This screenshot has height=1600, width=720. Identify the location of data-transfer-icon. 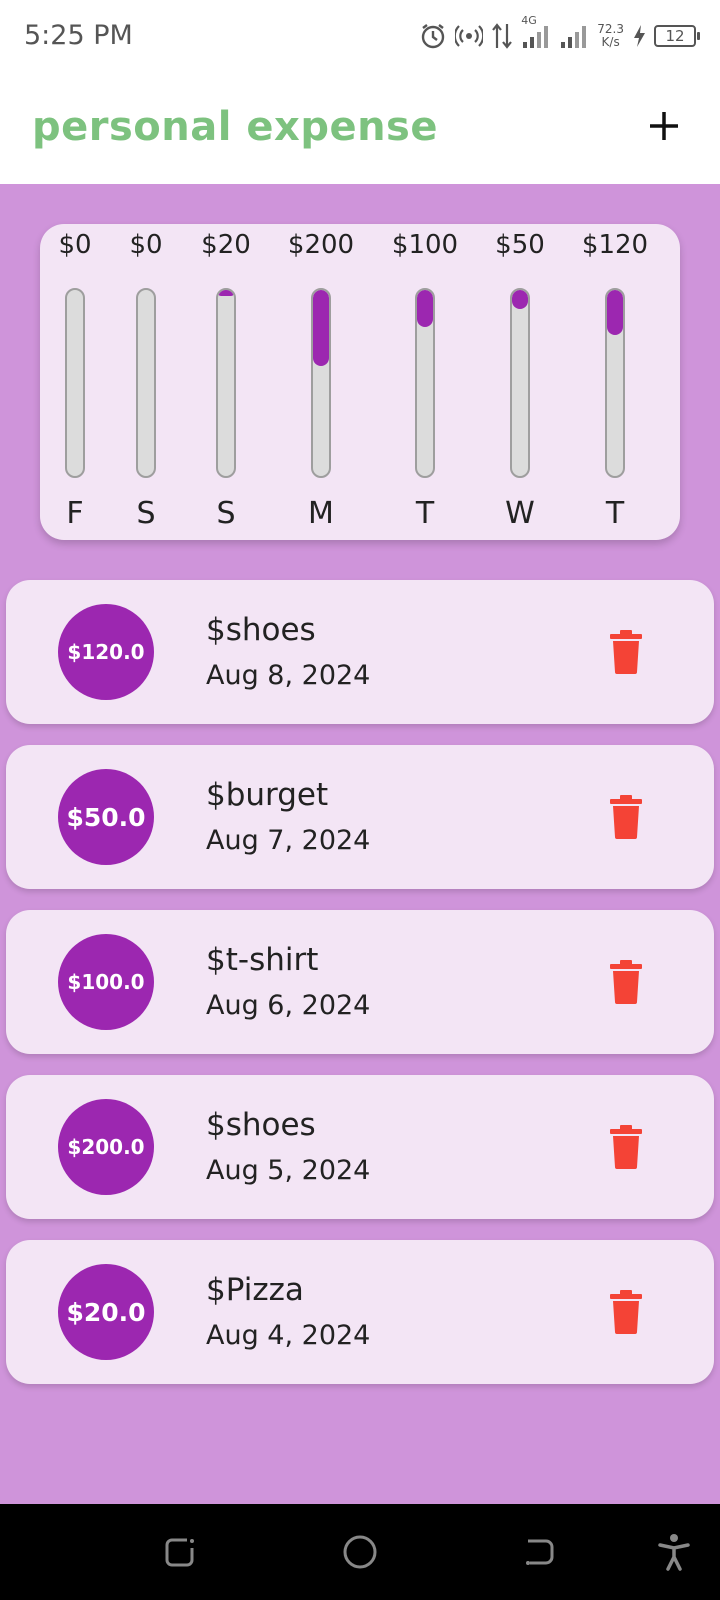
(502, 36).